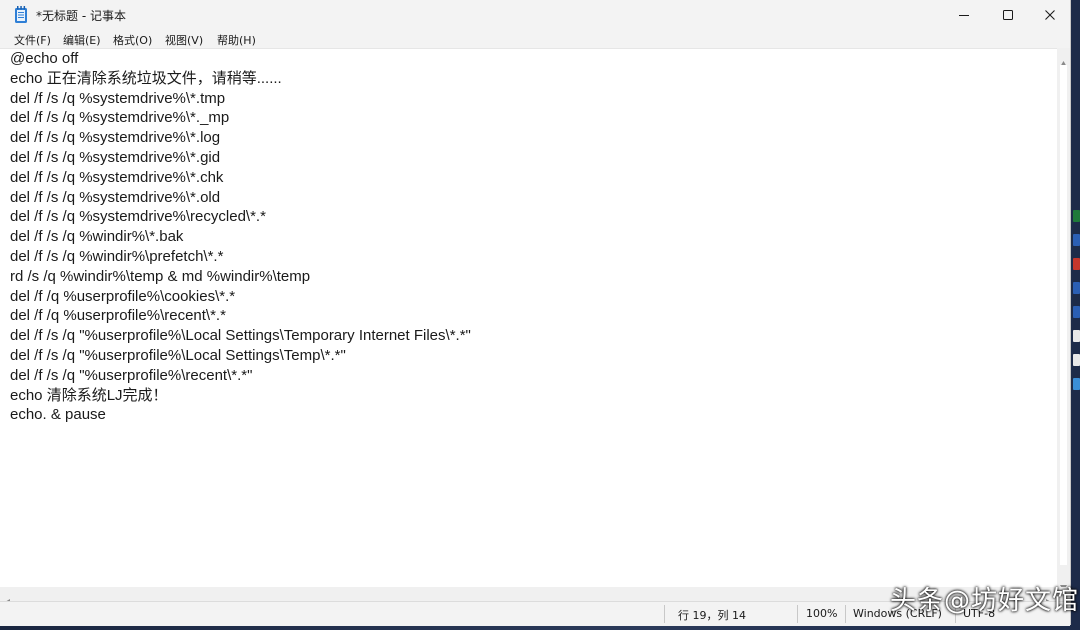  I want to click on close-button, so click(1050, 15).